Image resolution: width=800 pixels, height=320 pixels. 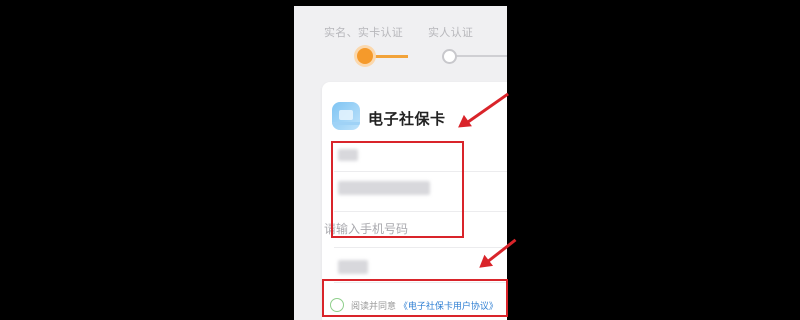 I want to click on highlight-box-agreement, so click(x=415, y=298).